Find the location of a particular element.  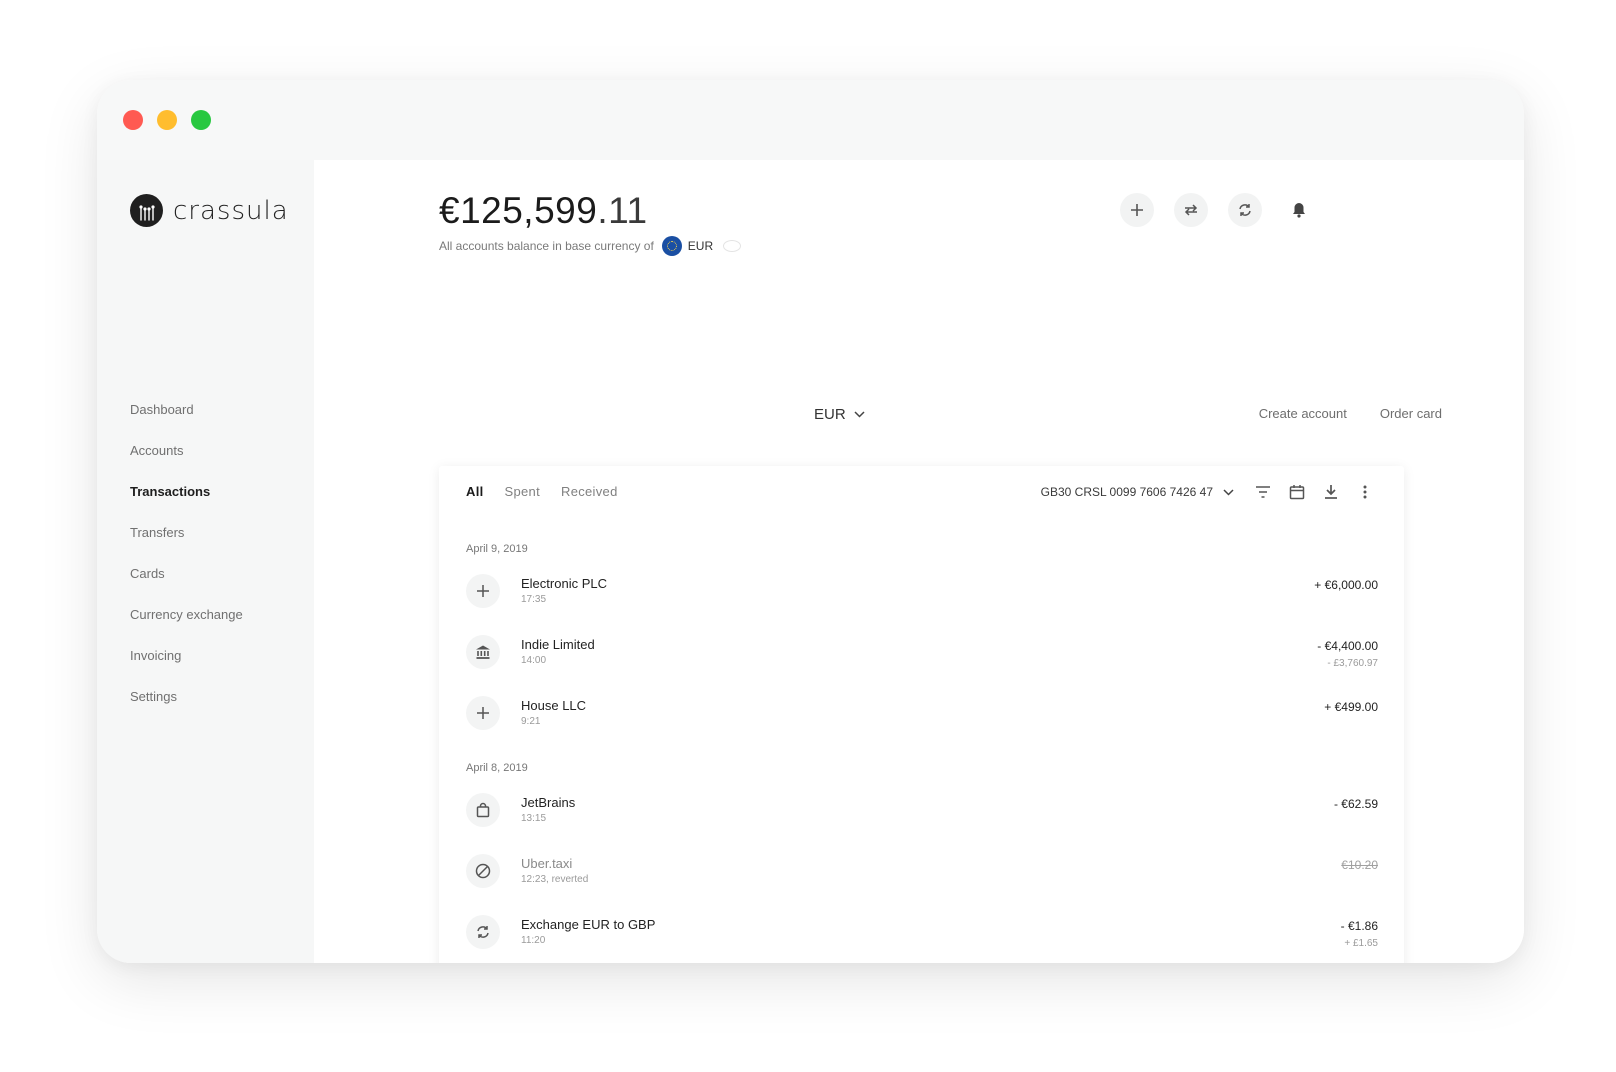

transaction-time: 14:00 is located at coordinates (534, 660).